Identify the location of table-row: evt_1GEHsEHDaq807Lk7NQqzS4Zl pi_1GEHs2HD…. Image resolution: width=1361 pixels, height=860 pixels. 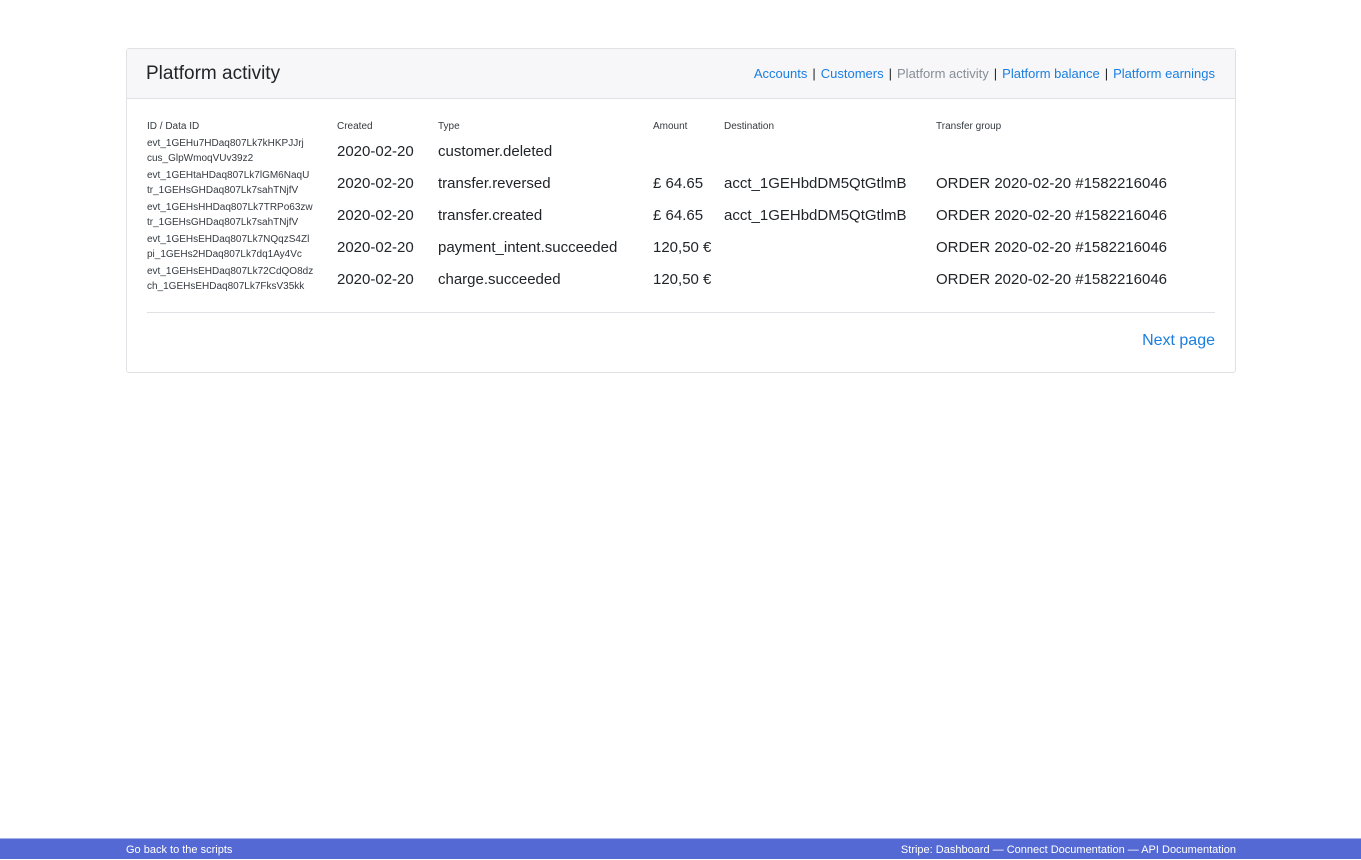
(681, 247).